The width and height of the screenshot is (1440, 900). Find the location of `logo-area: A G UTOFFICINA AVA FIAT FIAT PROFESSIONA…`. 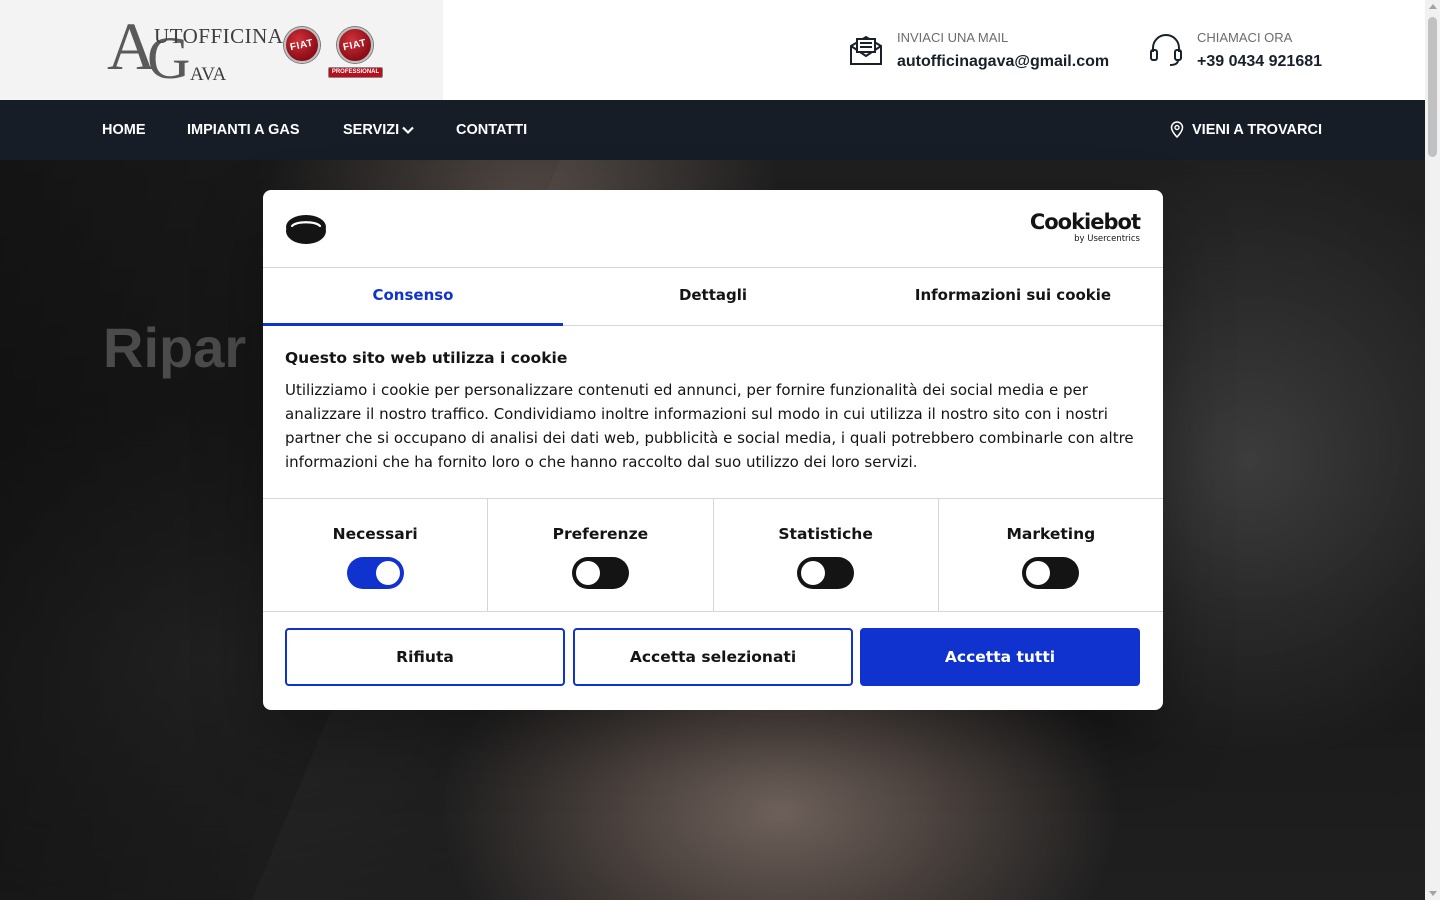

logo-area: A G UTOFFICINA AVA FIAT FIAT PROFESSIONA… is located at coordinates (221, 50).